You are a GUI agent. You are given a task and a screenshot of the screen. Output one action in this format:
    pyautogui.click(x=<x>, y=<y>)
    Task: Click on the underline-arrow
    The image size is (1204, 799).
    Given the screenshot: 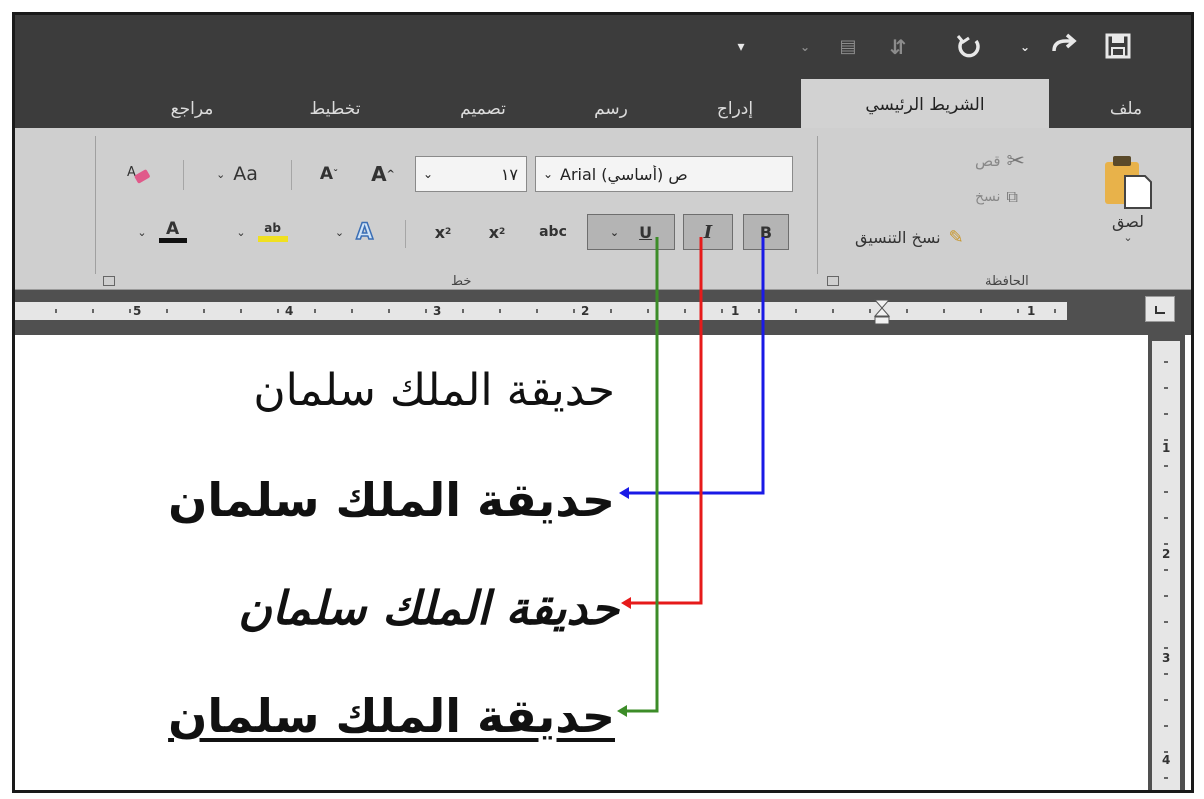 What is the action you would take?
    pyautogui.click(x=642, y=475)
    